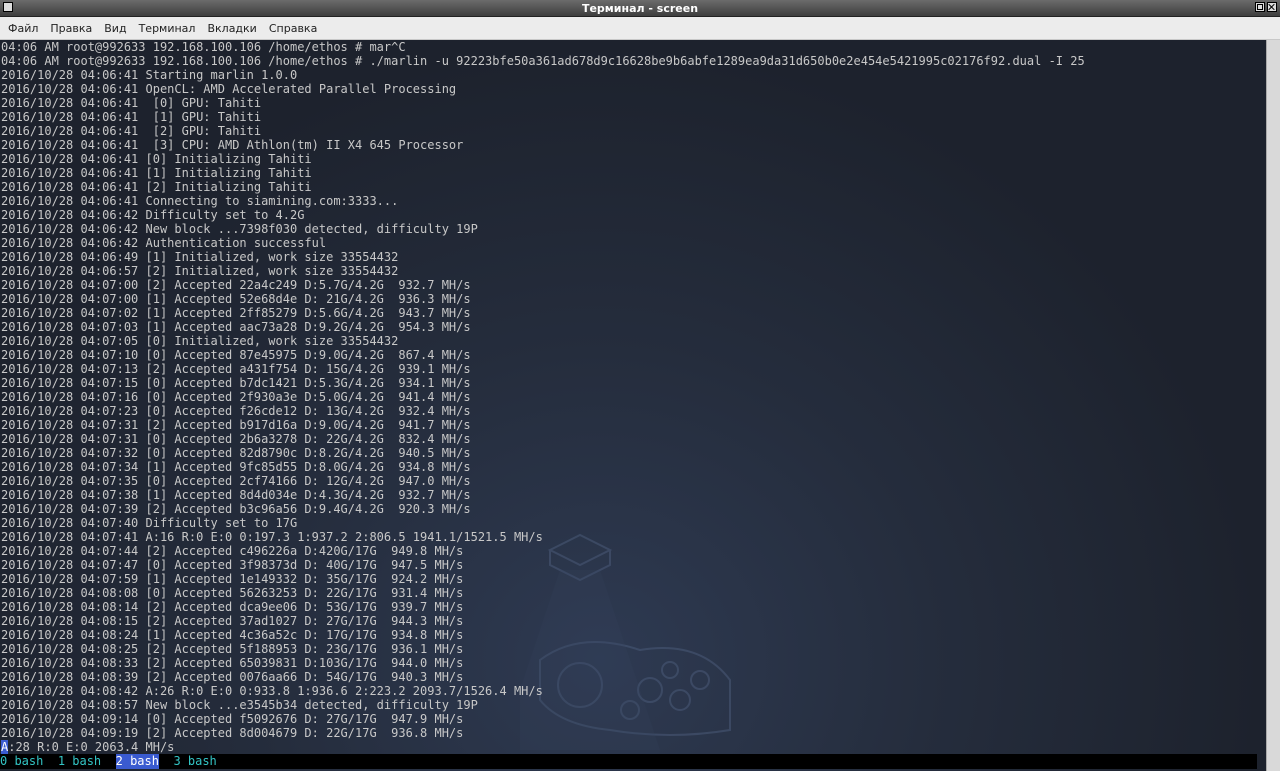  Describe the element at coordinates (1273, 405) in the screenshot. I see `scrollbar` at that location.